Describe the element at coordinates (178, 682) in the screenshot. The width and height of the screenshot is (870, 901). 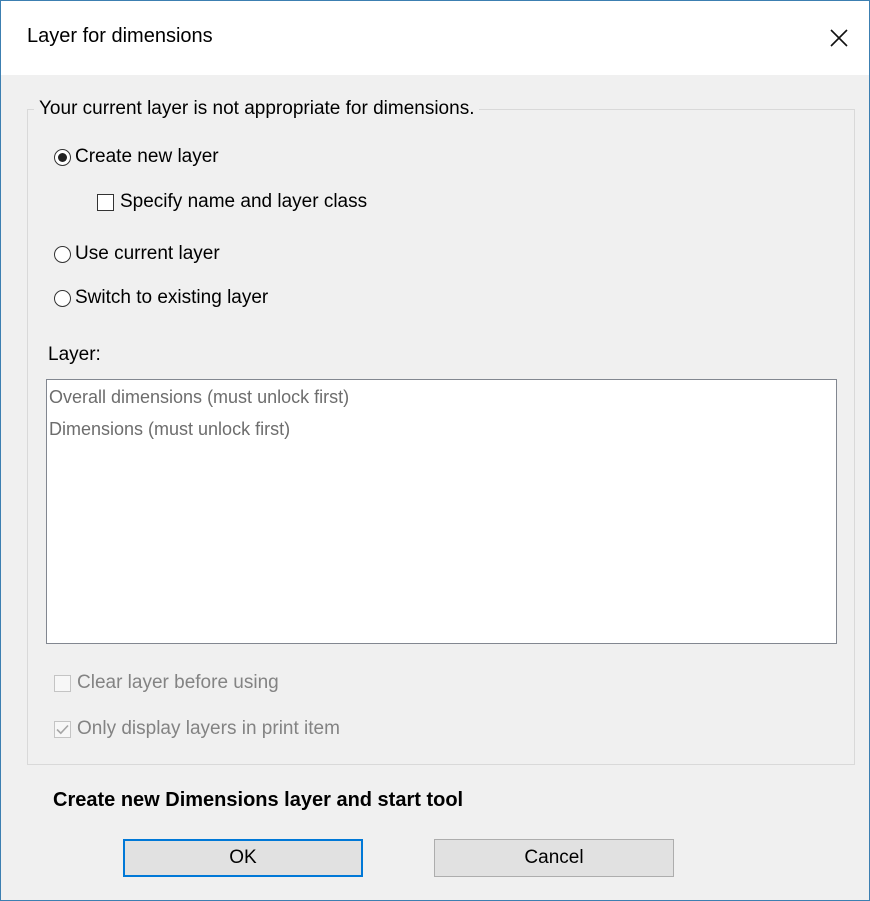
I see `checkbox-clear-layer-label: Clear layer before using` at that location.